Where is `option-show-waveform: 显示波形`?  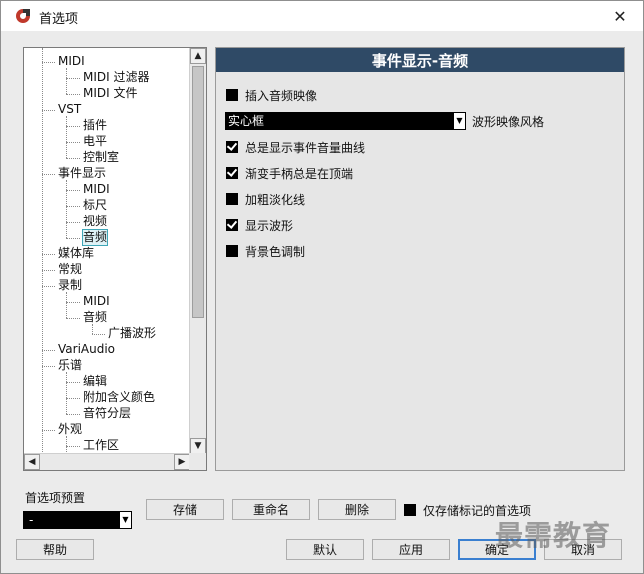 option-show-waveform: 显示波形 is located at coordinates (259, 225).